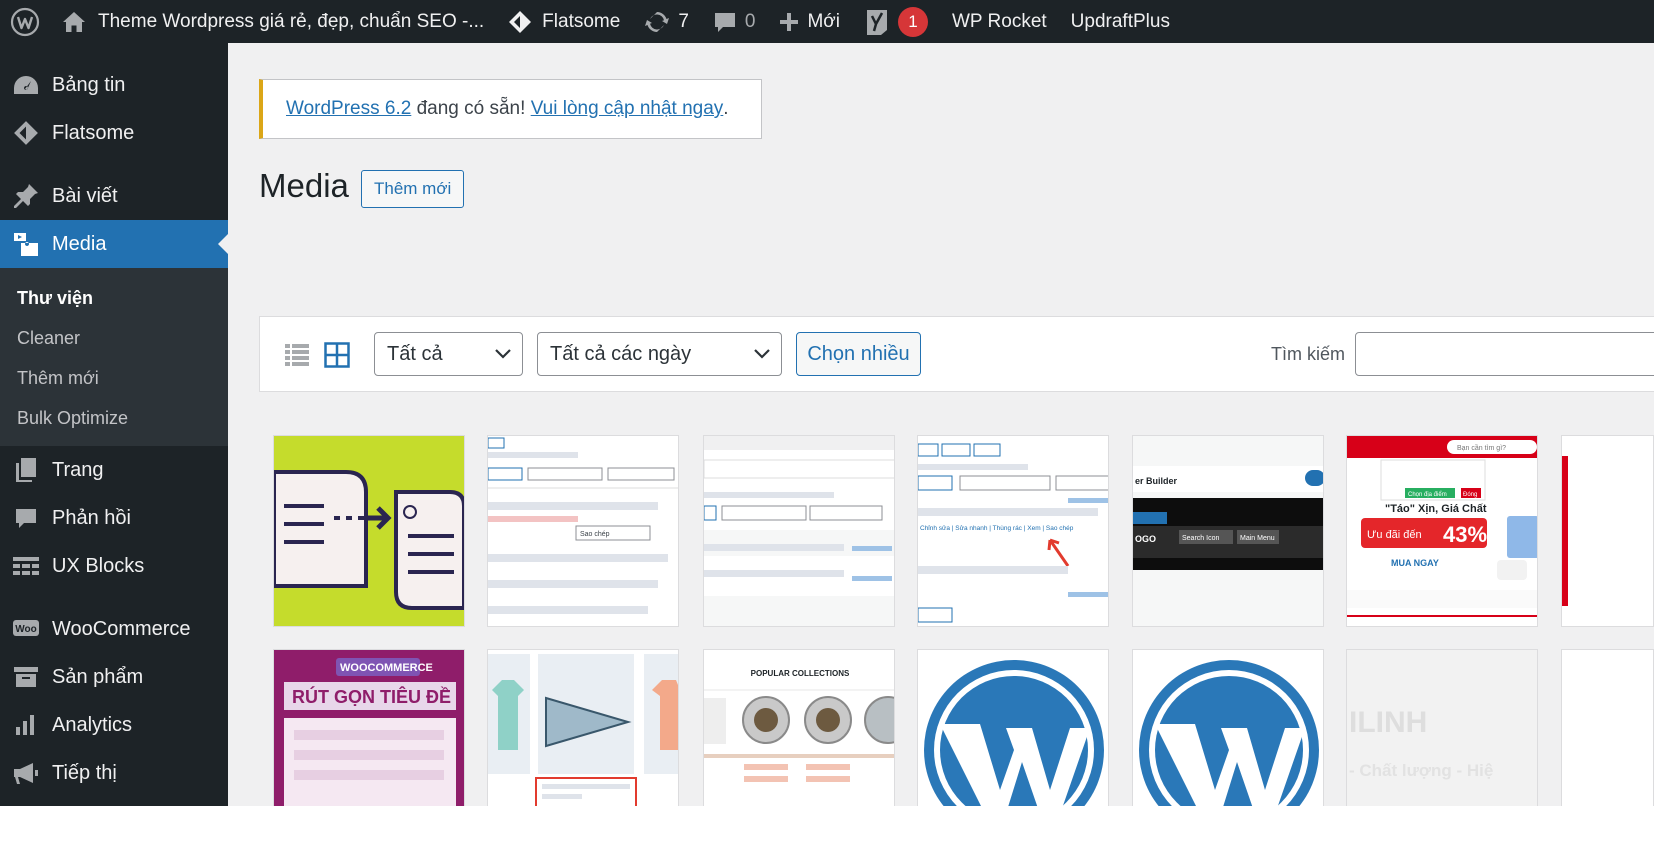  What do you see at coordinates (1465, 534) in the screenshot?
I see `promo-percent: 43%` at bounding box center [1465, 534].